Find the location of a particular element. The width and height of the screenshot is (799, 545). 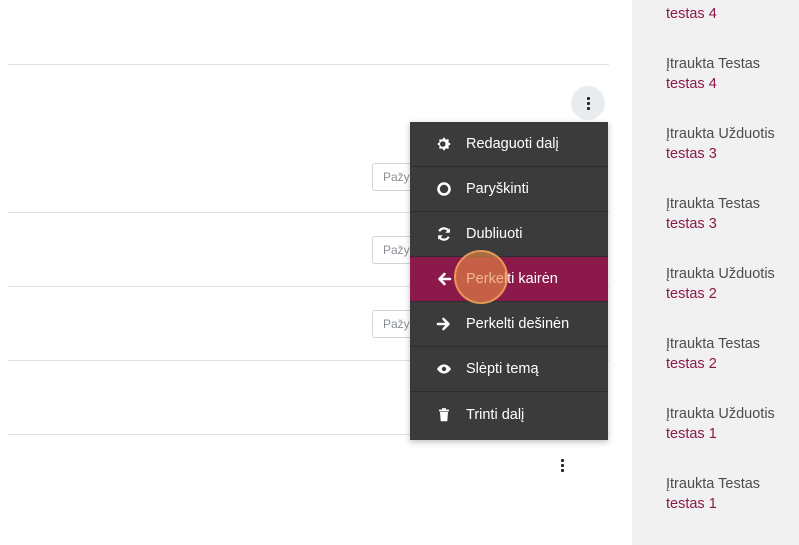

menu-item-label: Perkelti dešinėn is located at coordinates (518, 324).